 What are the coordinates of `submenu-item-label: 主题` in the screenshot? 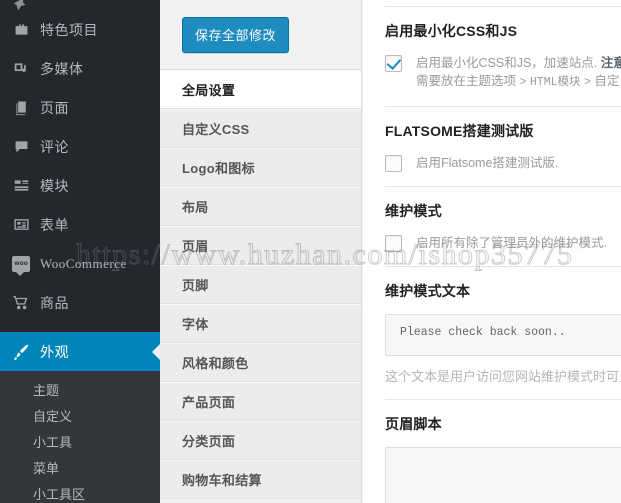 It's located at (46, 390).